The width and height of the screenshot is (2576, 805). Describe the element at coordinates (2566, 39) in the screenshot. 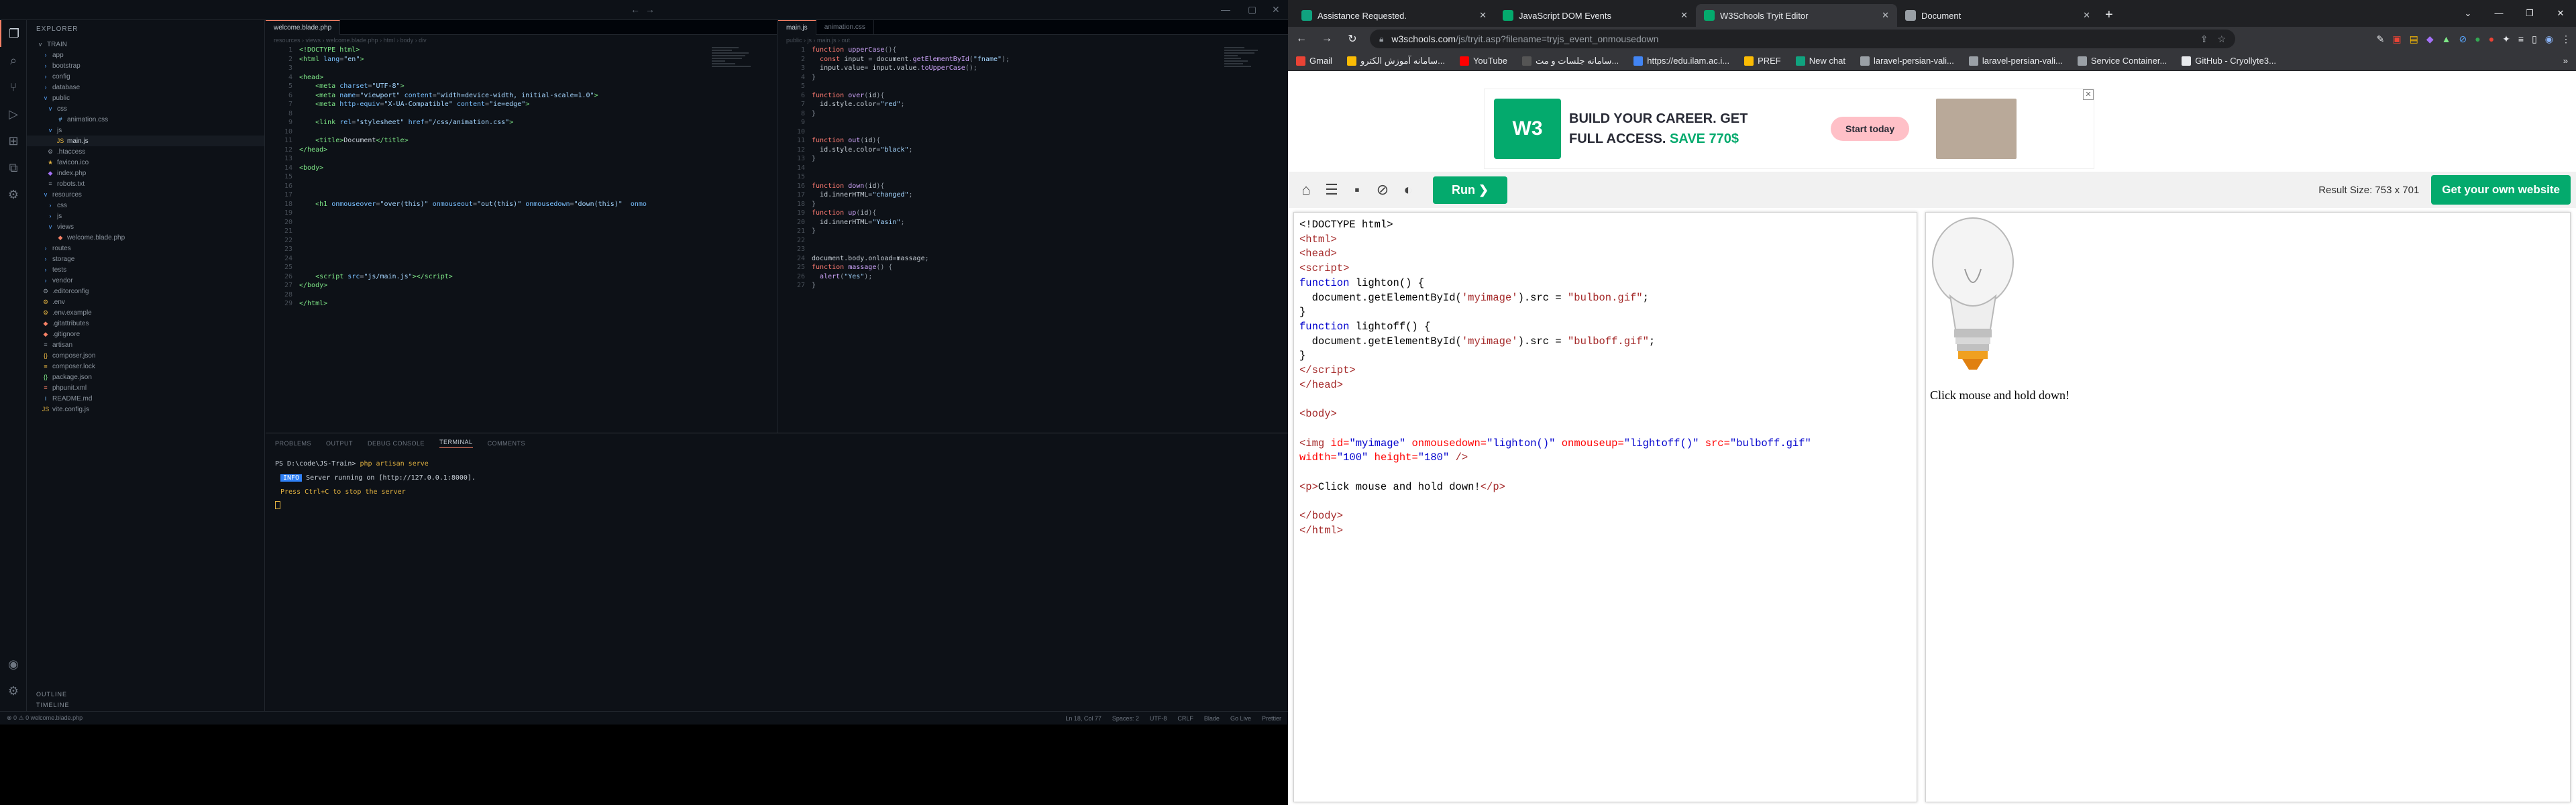

I see `menu-icon: ⋮` at that location.